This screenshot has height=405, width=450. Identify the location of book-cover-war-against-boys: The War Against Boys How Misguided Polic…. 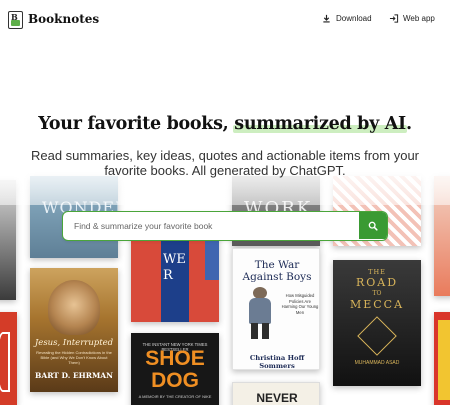
(276, 309).